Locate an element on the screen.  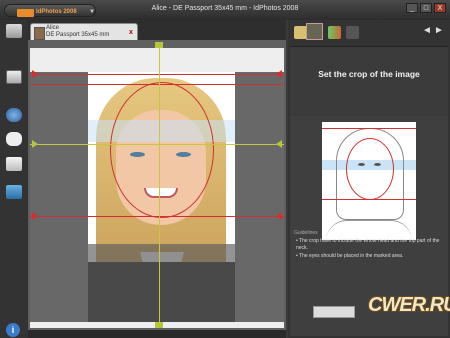
crop-mask-left is located at coordinates (59, 197).